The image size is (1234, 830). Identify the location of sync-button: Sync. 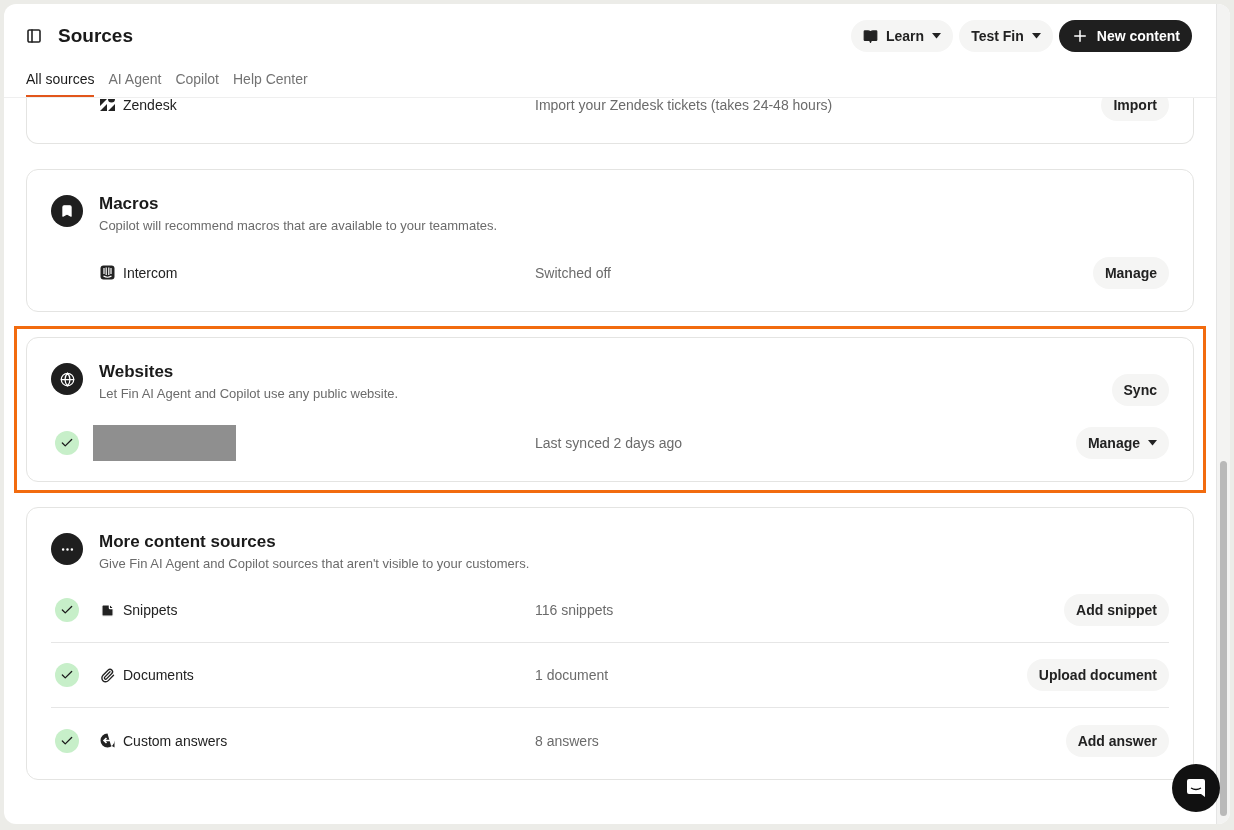
(1140, 390).